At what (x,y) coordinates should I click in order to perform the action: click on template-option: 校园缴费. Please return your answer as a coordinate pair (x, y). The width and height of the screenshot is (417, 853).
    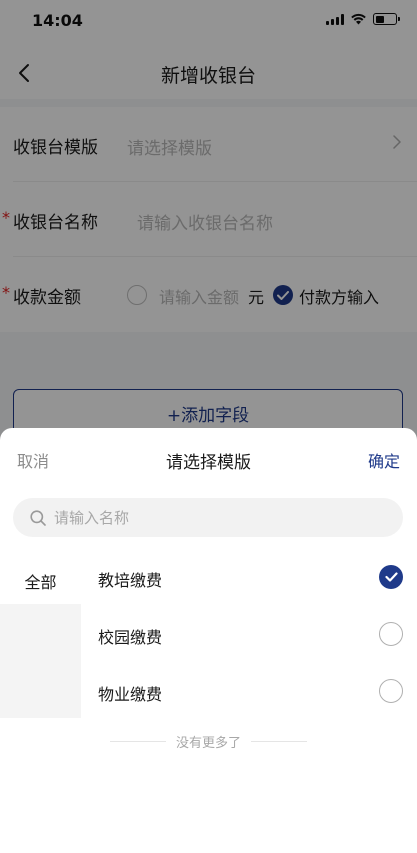
    Looking at the image, I should click on (249, 633).